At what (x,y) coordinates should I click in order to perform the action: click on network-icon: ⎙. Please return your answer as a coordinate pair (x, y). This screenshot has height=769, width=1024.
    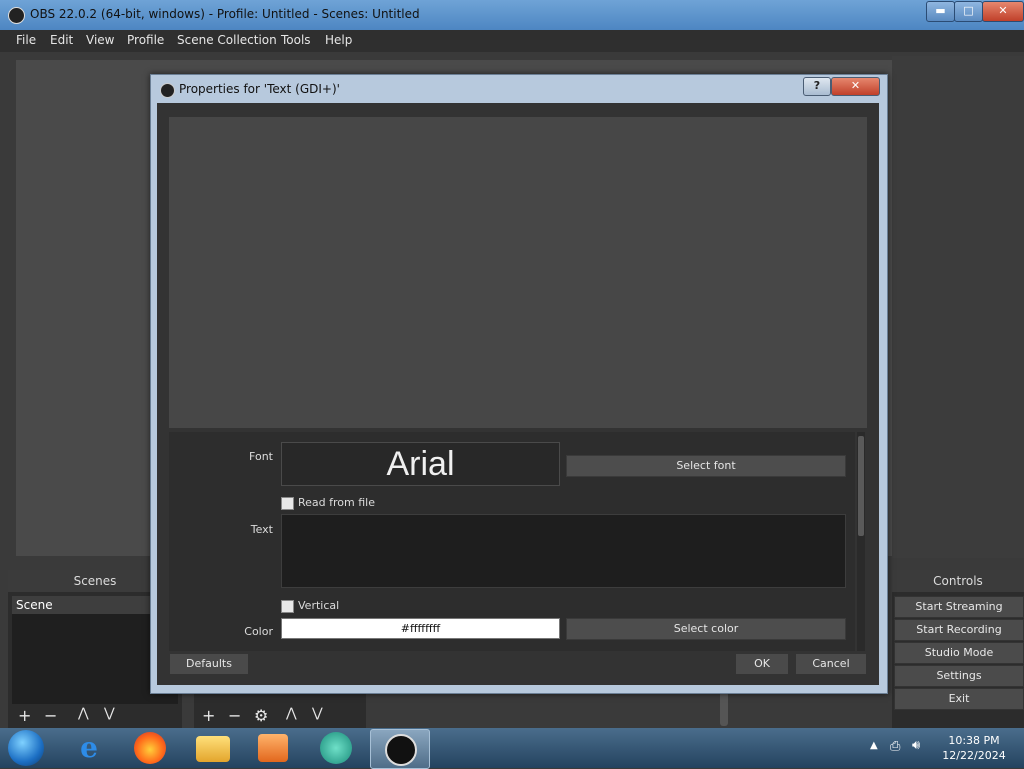
    Looking at the image, I should click on (895, 746).